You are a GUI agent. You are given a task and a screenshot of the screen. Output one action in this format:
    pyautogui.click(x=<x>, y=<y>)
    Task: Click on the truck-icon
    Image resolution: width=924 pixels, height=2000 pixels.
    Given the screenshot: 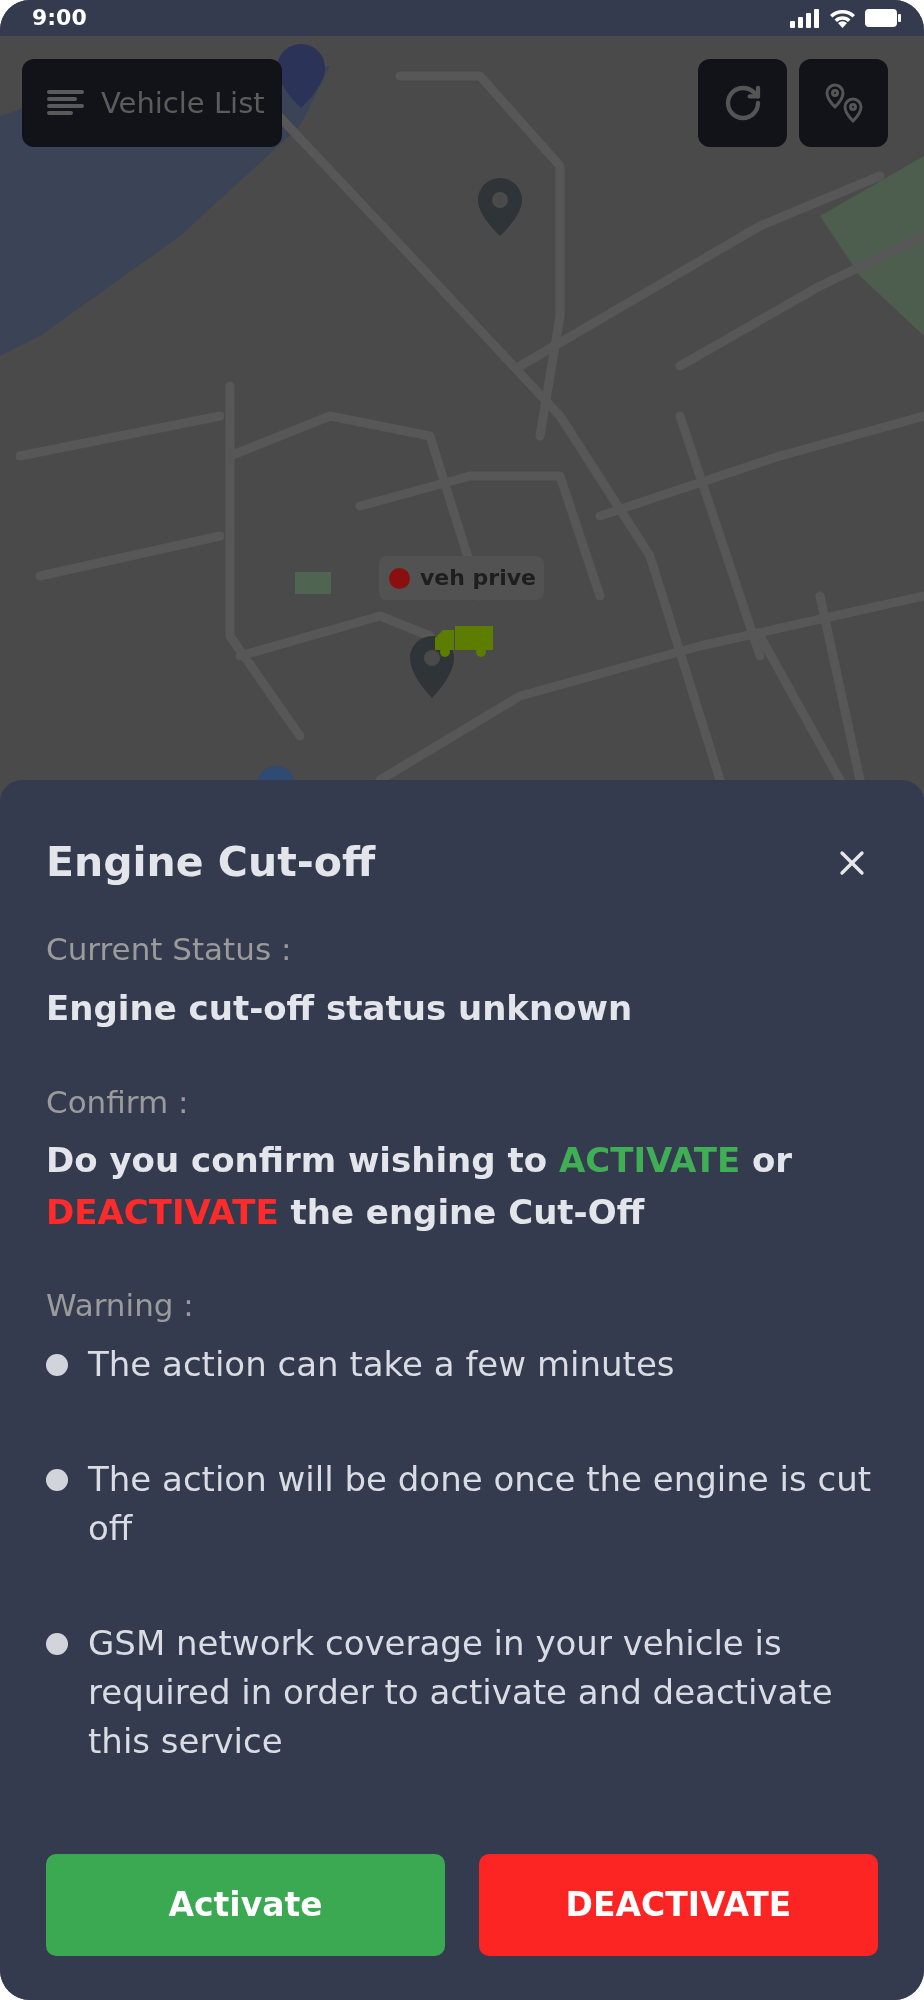 What is the action you would take?
    pyautogui.click(x=464, y=641)
    